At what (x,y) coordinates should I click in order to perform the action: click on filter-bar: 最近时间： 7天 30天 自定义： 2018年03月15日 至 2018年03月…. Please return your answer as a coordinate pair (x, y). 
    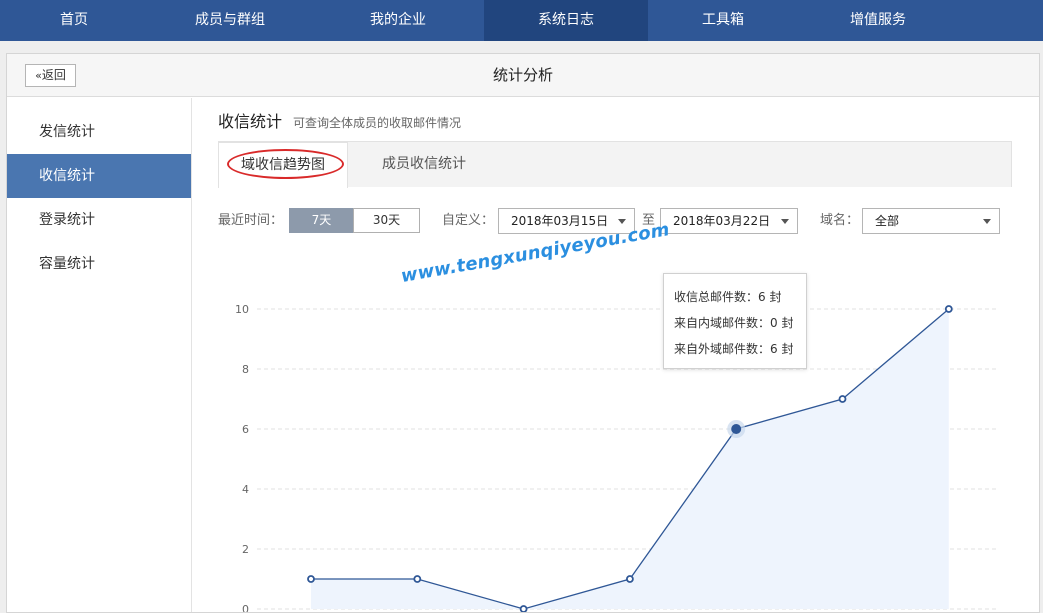
    Looking at the image, I should click on (616, 222).